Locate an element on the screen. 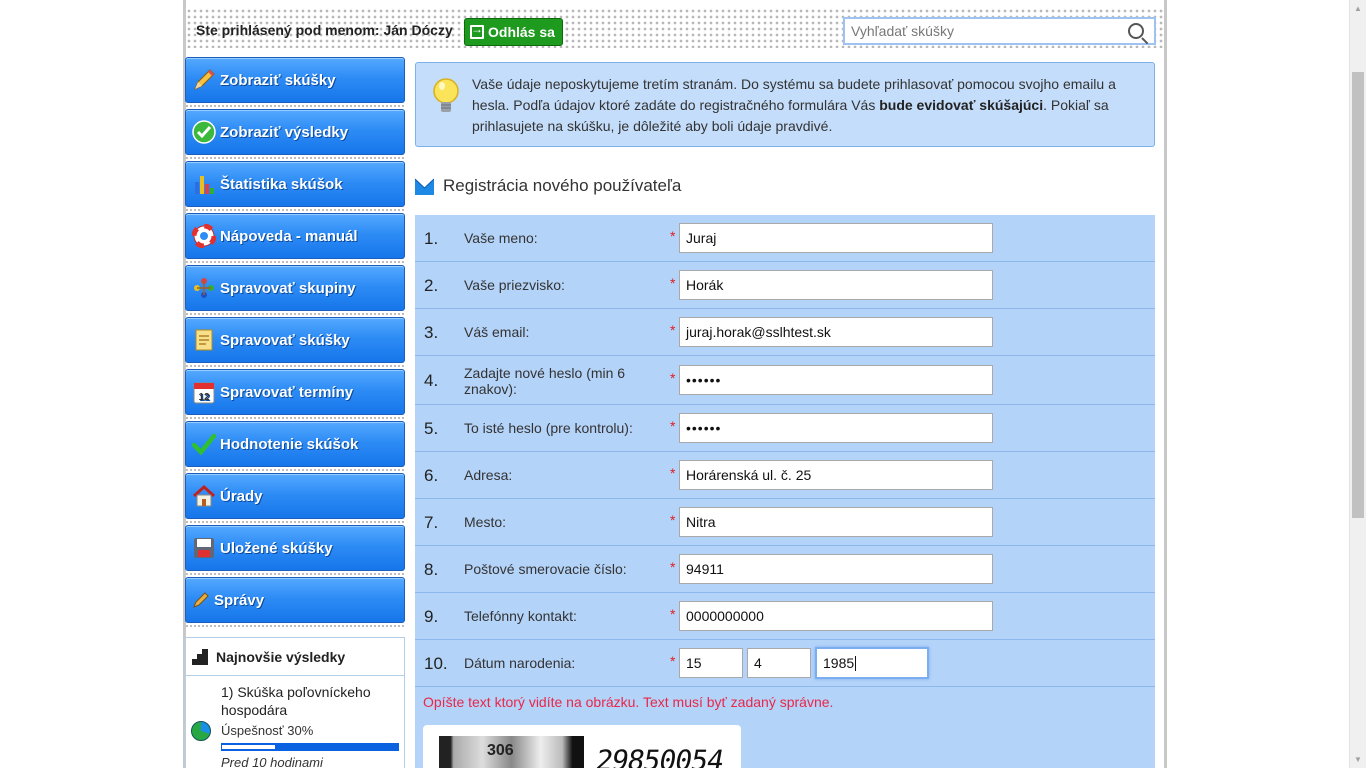 The width and height of the screenshot is (1366, 768). envelope-icon is located at coordinates (424, 186).